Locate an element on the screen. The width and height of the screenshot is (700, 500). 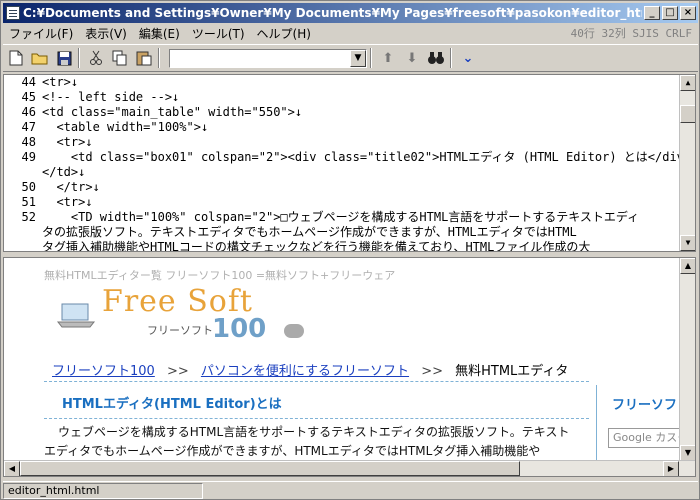
code-line: <table width="100%">↓ is located at coordinates (362, 127).